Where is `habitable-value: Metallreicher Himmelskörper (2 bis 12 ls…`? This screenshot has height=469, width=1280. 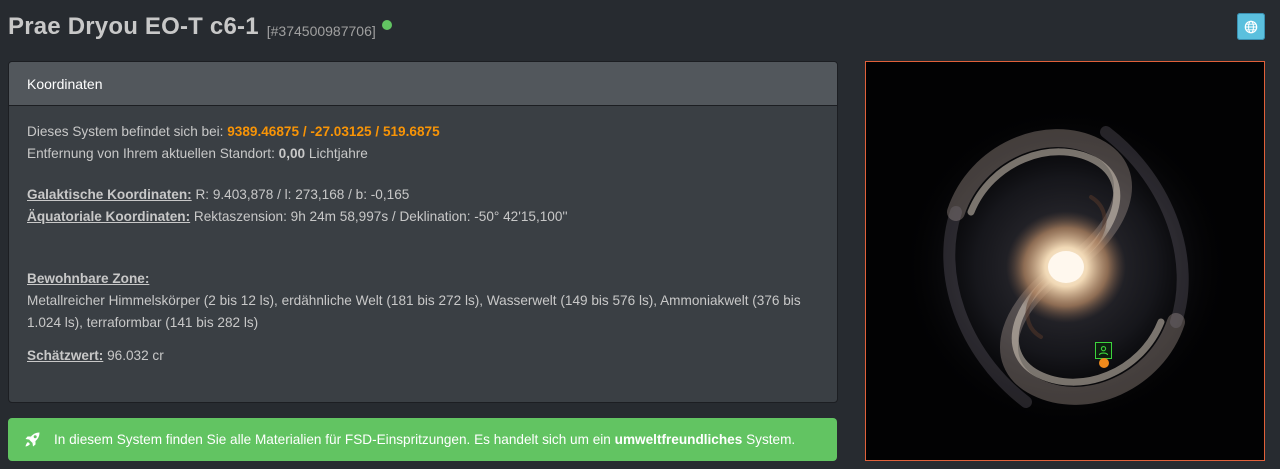 habitable-value: Metallreicher Himmelskörper (2 bis 12 ls… is located at coordinates (414, 311).